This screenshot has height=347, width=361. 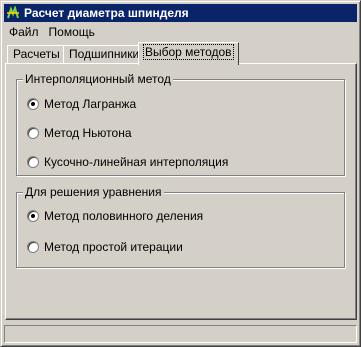 I want to click on title-bar: Расчет диаметра шпинделя, so click(x=180, y=13).